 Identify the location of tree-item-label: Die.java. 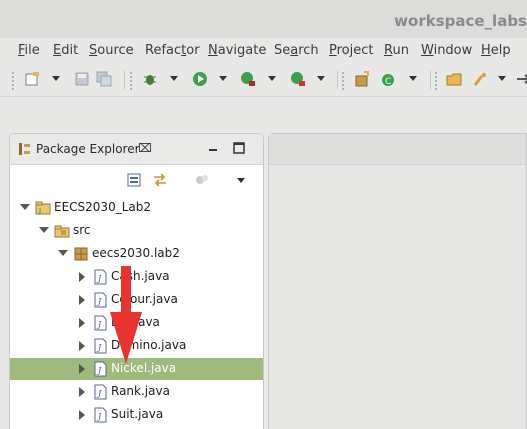
(135, 322).